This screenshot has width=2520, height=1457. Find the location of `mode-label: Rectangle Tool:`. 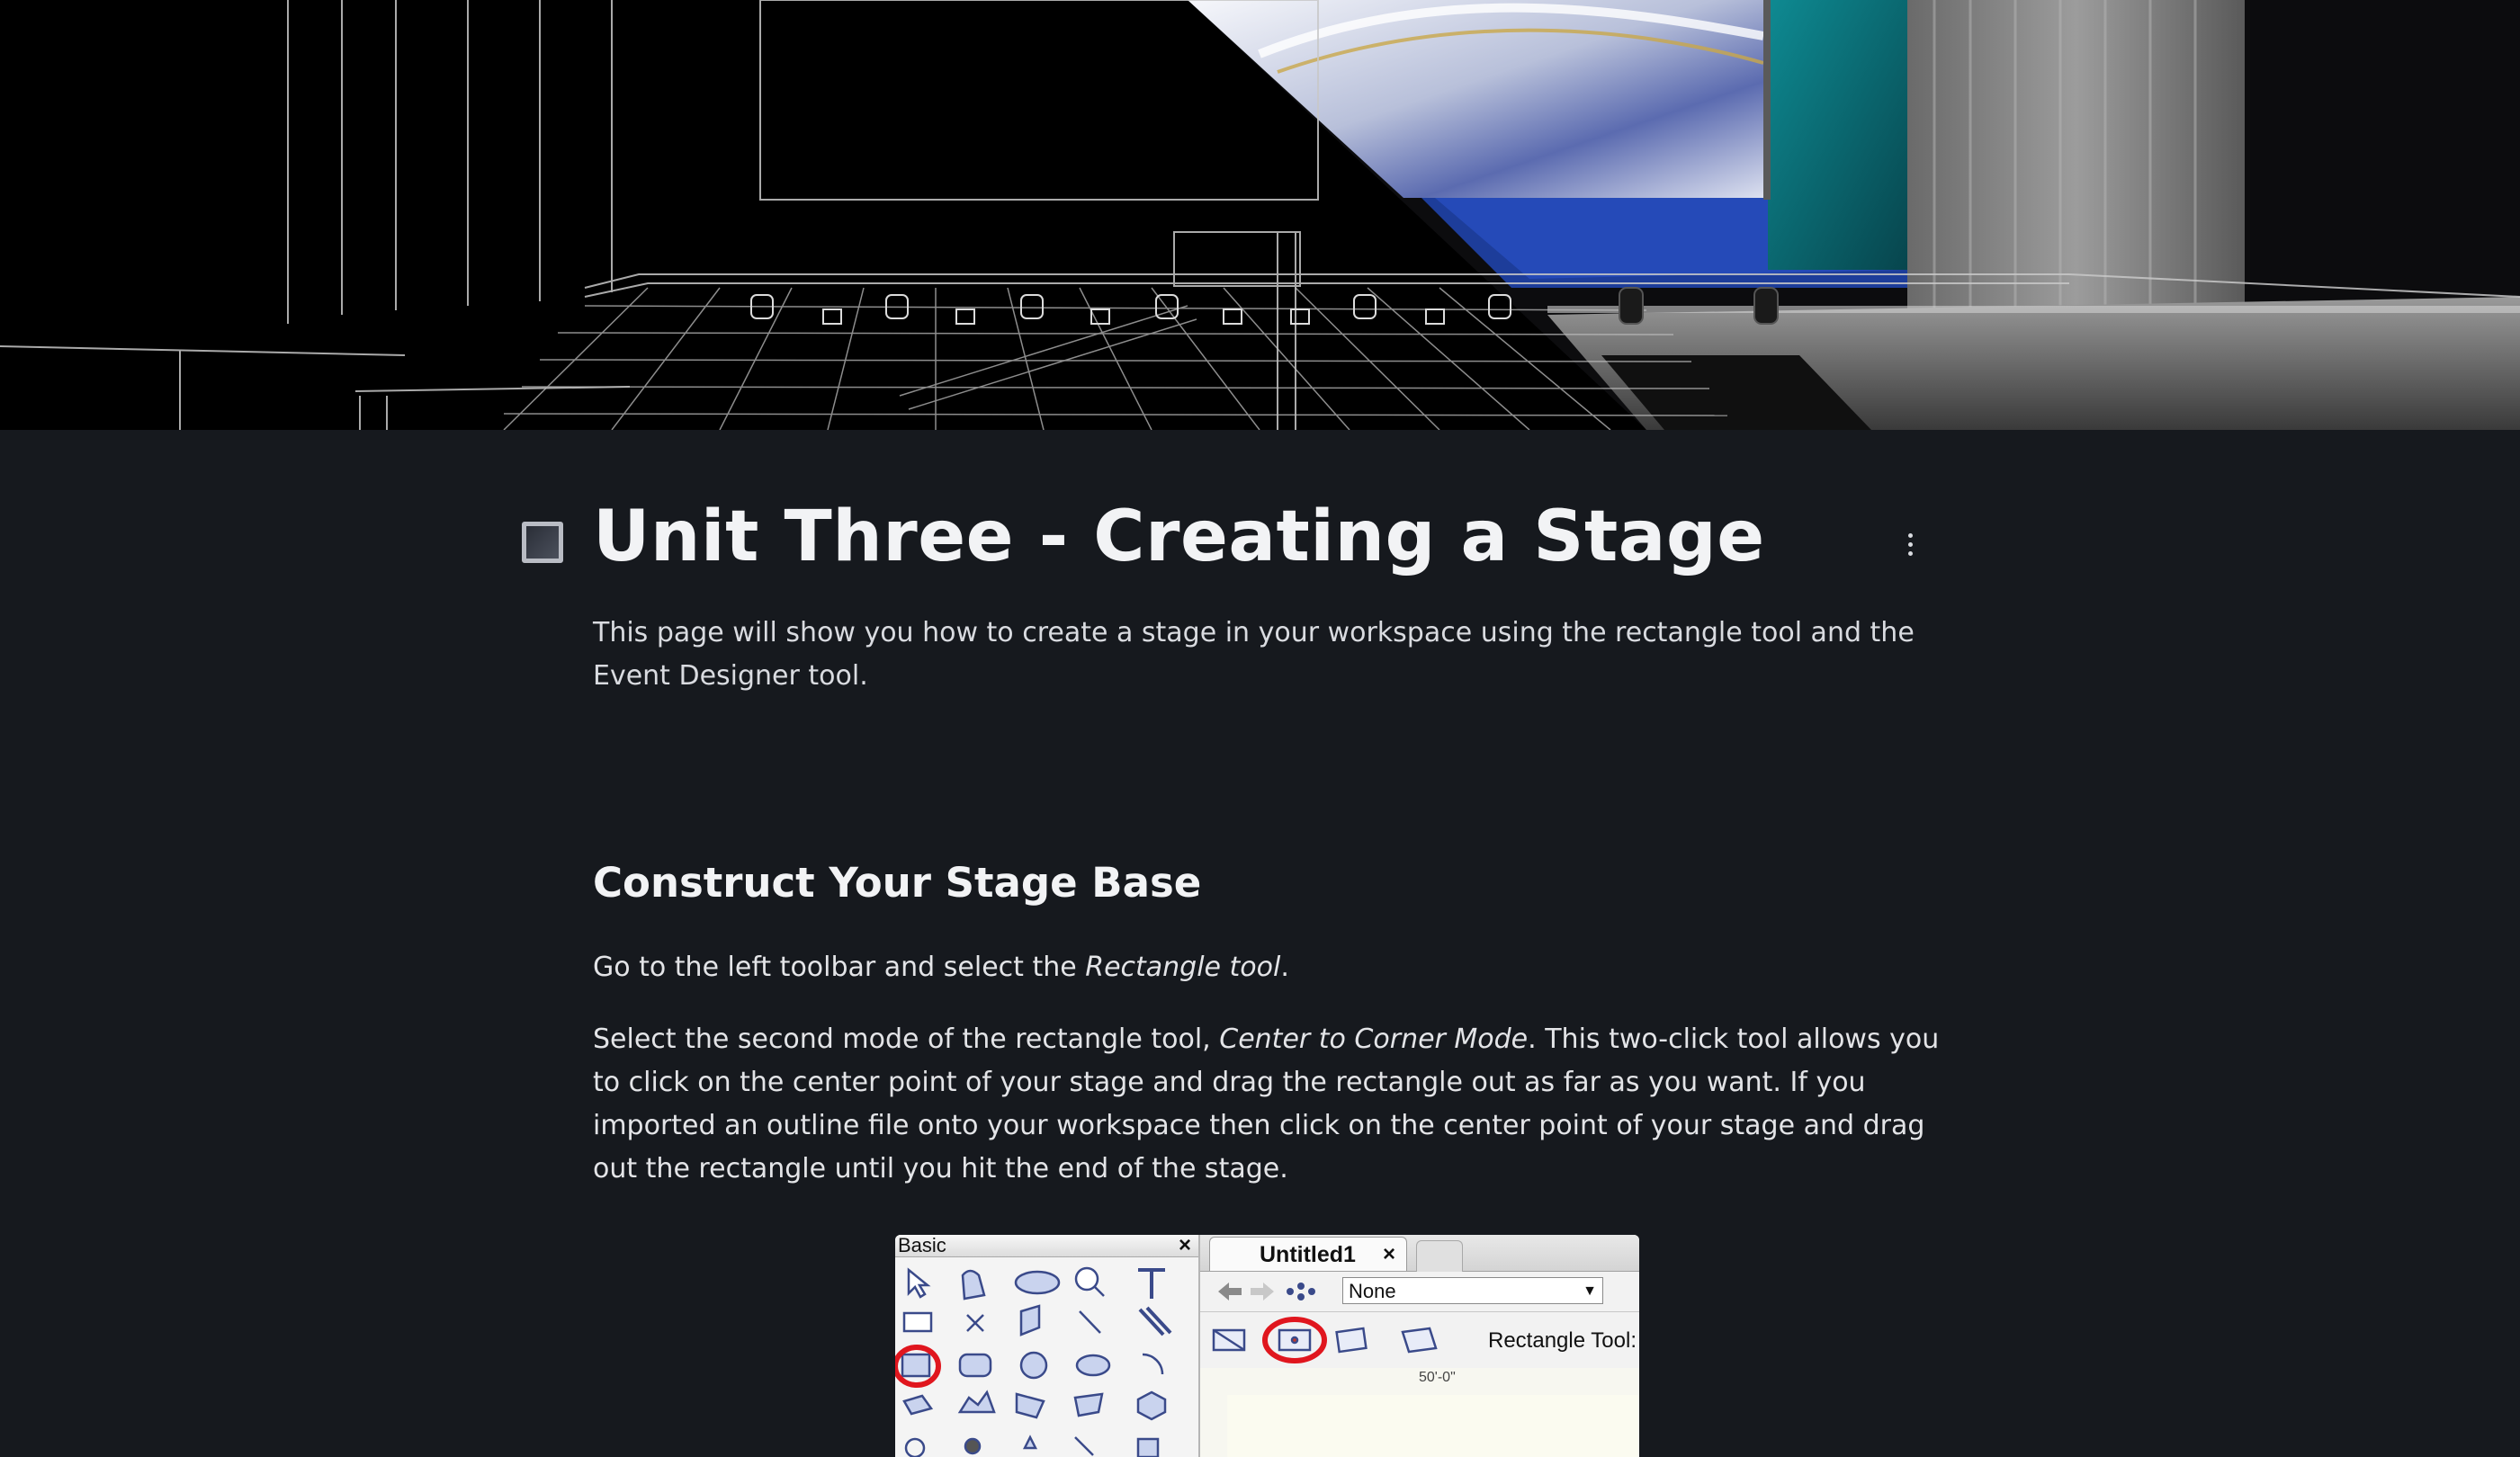

mode-label: Rectangle Tool: is located at coordinates (1562, 1340).